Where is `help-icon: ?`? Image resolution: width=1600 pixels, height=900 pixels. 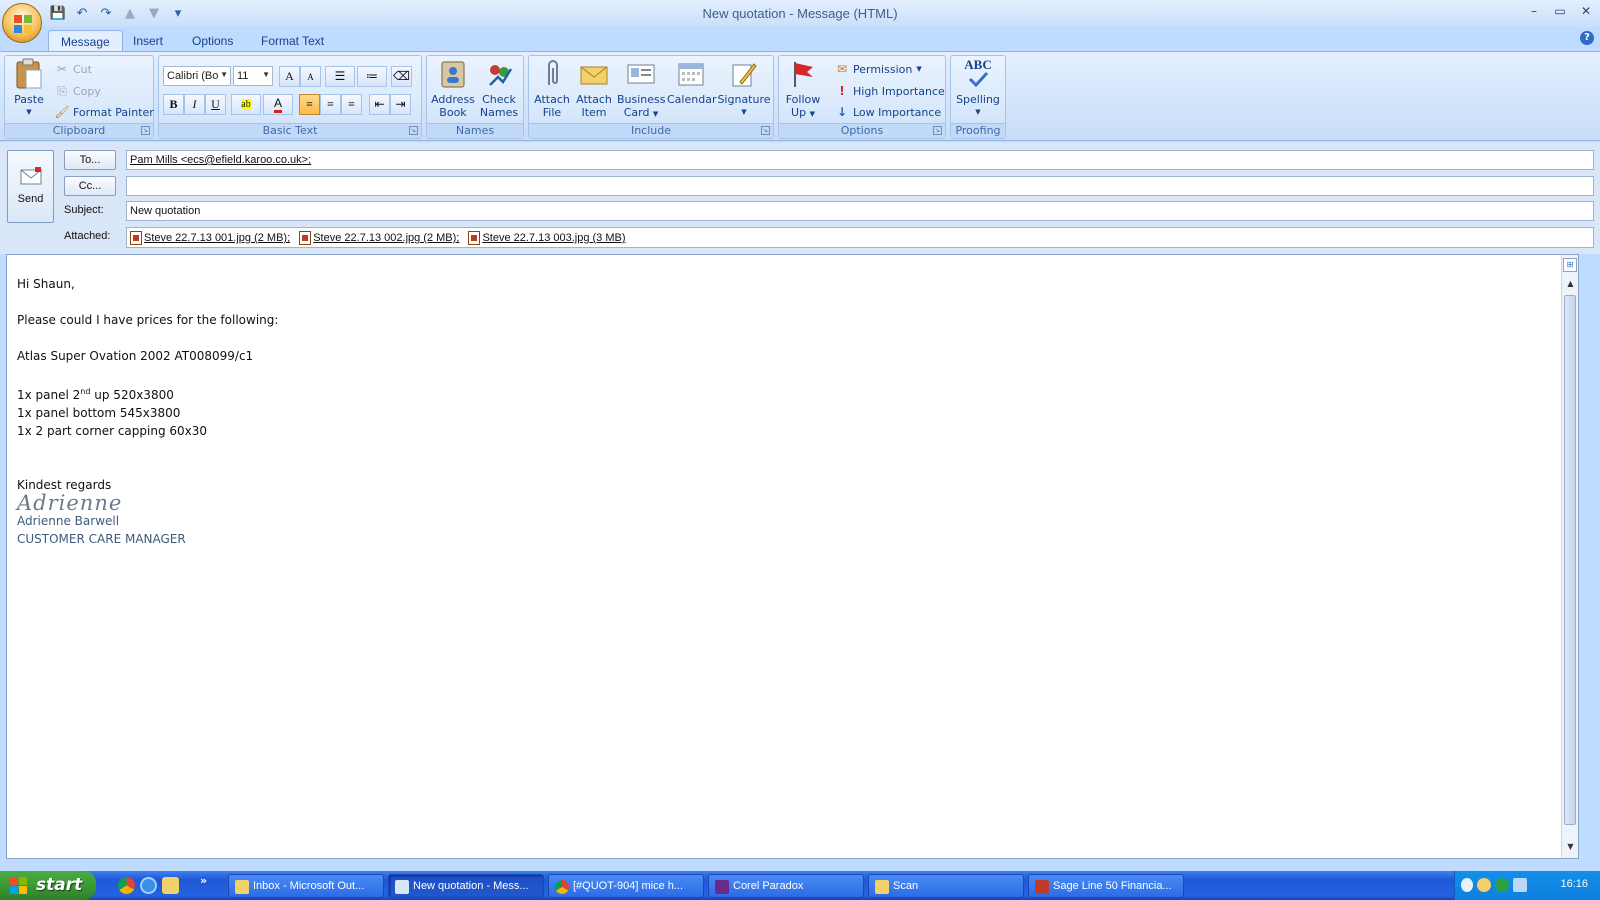 help-icon: ? is located at coordinates (1587, 38).